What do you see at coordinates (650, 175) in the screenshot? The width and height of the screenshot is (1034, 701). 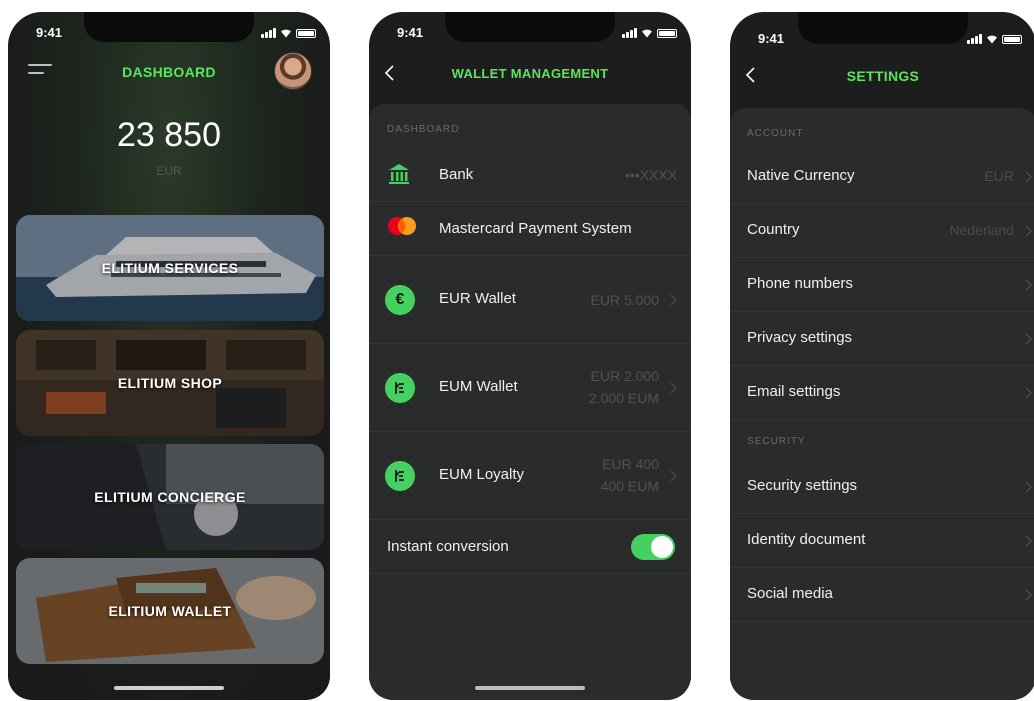 I see `bank-account-masked: •••XXXX` at bounding box center [650, 175].